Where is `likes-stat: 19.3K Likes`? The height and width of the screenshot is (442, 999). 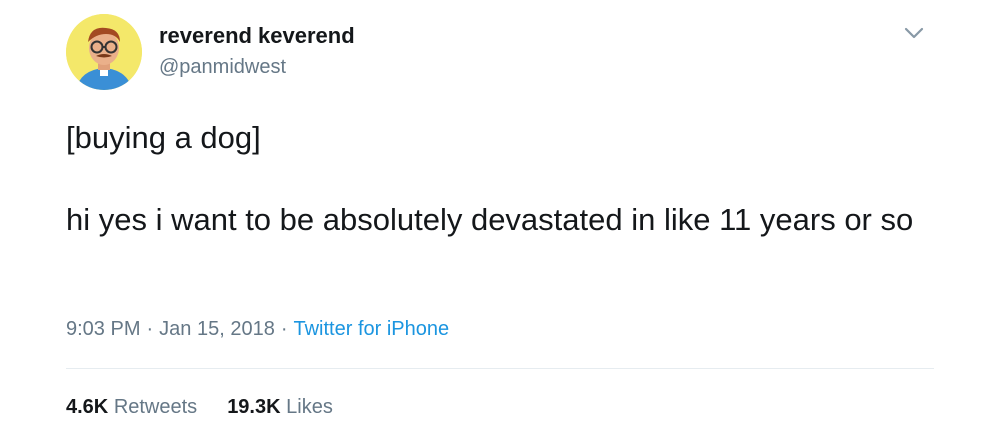 likes-stat: 19.3K Likes is located at coordinates (280, 407).